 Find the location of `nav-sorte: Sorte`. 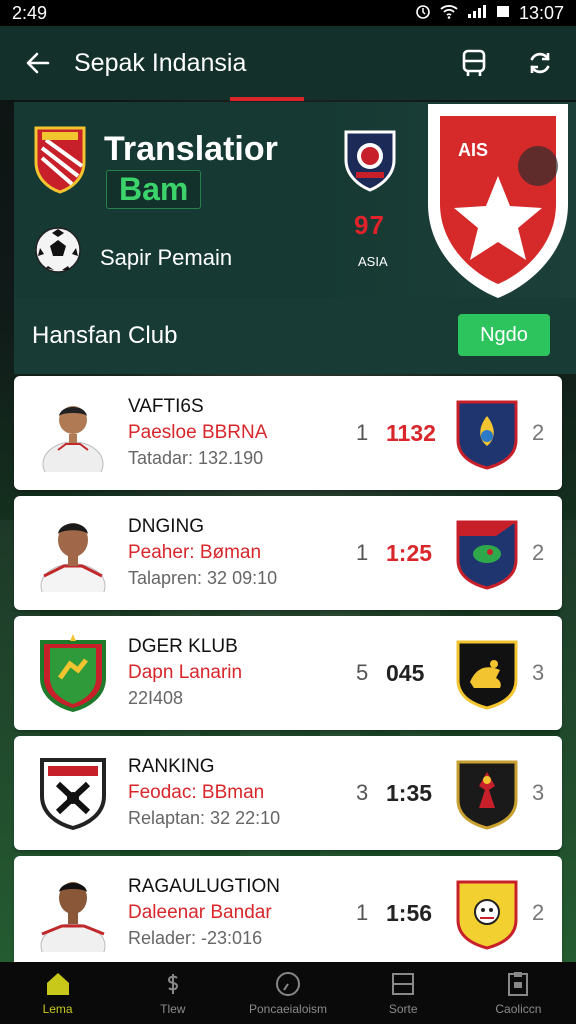

nav-sorte: Sorte is located at coordinates (403, 993).